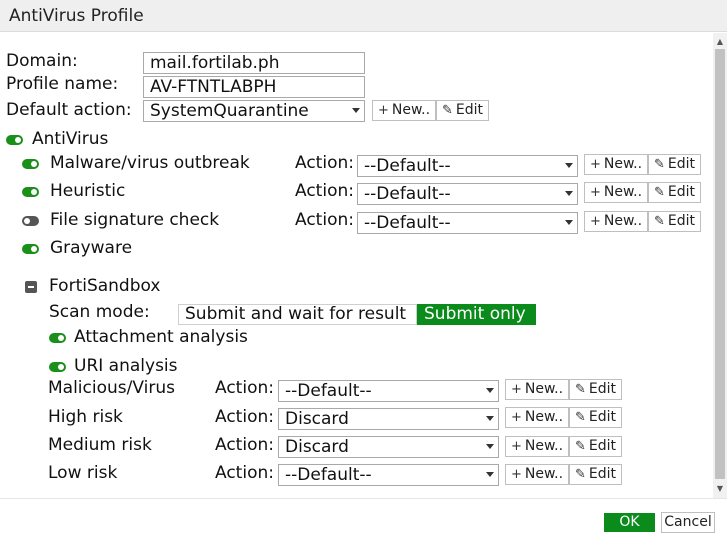 Image resolution: width=727 pixels, height=538 pixels. Describe the element at coordinates (537, 446) in the screenshot. I see `medium-risk-new-button: + New..` at that location.